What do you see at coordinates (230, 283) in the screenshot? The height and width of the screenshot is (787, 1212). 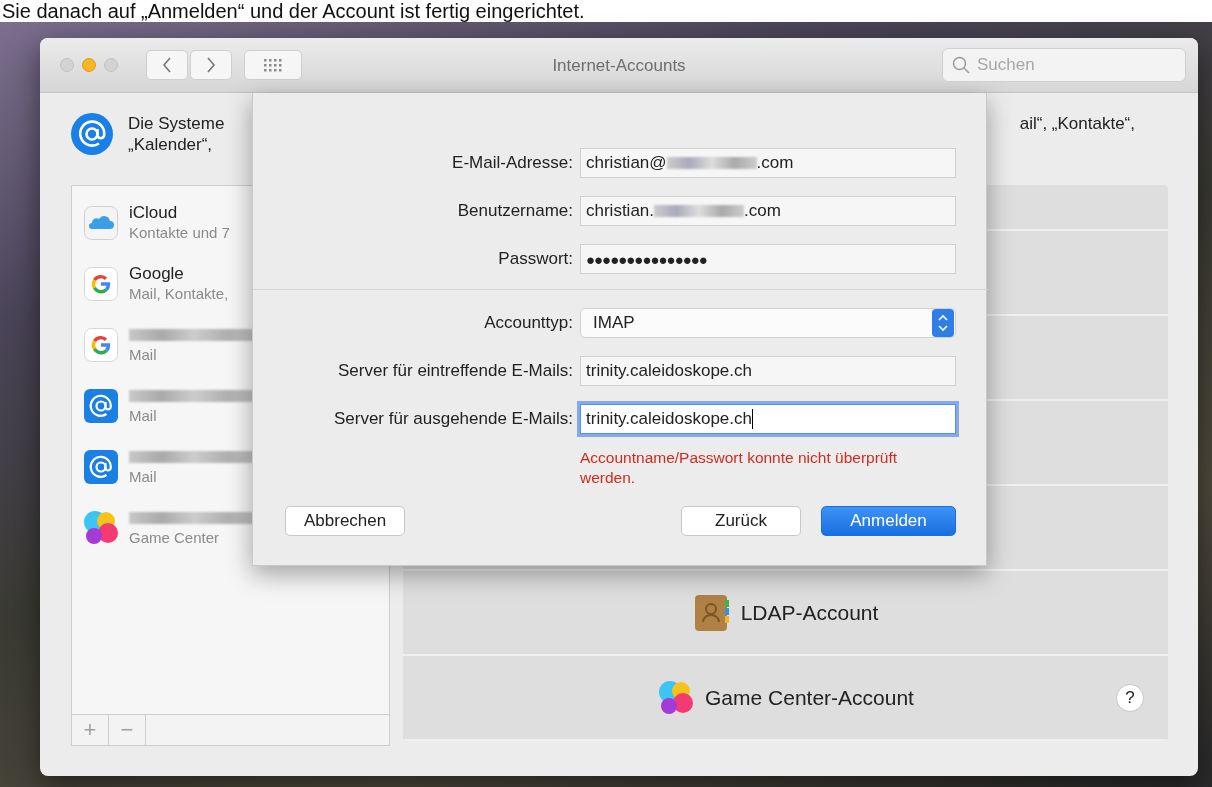 I see `account-item: Google Mail, Kontakte,` at bounding box center [230, 283].